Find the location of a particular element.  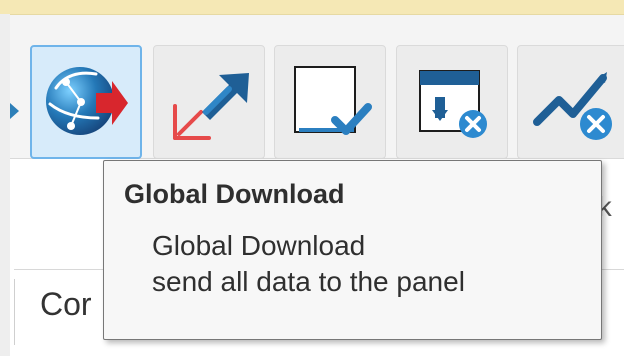

global-download-button is located at coordinates (86, 102).